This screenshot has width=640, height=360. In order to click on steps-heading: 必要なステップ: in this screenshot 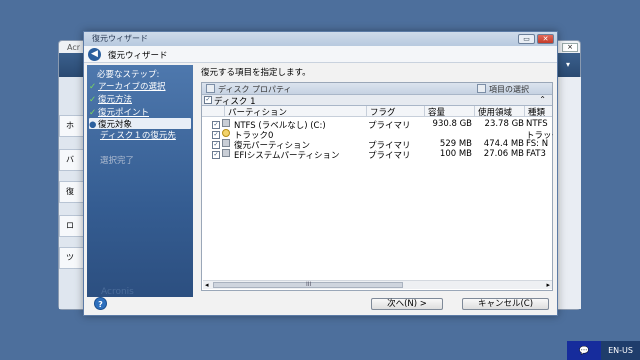, I will do `click(128, 75)`.